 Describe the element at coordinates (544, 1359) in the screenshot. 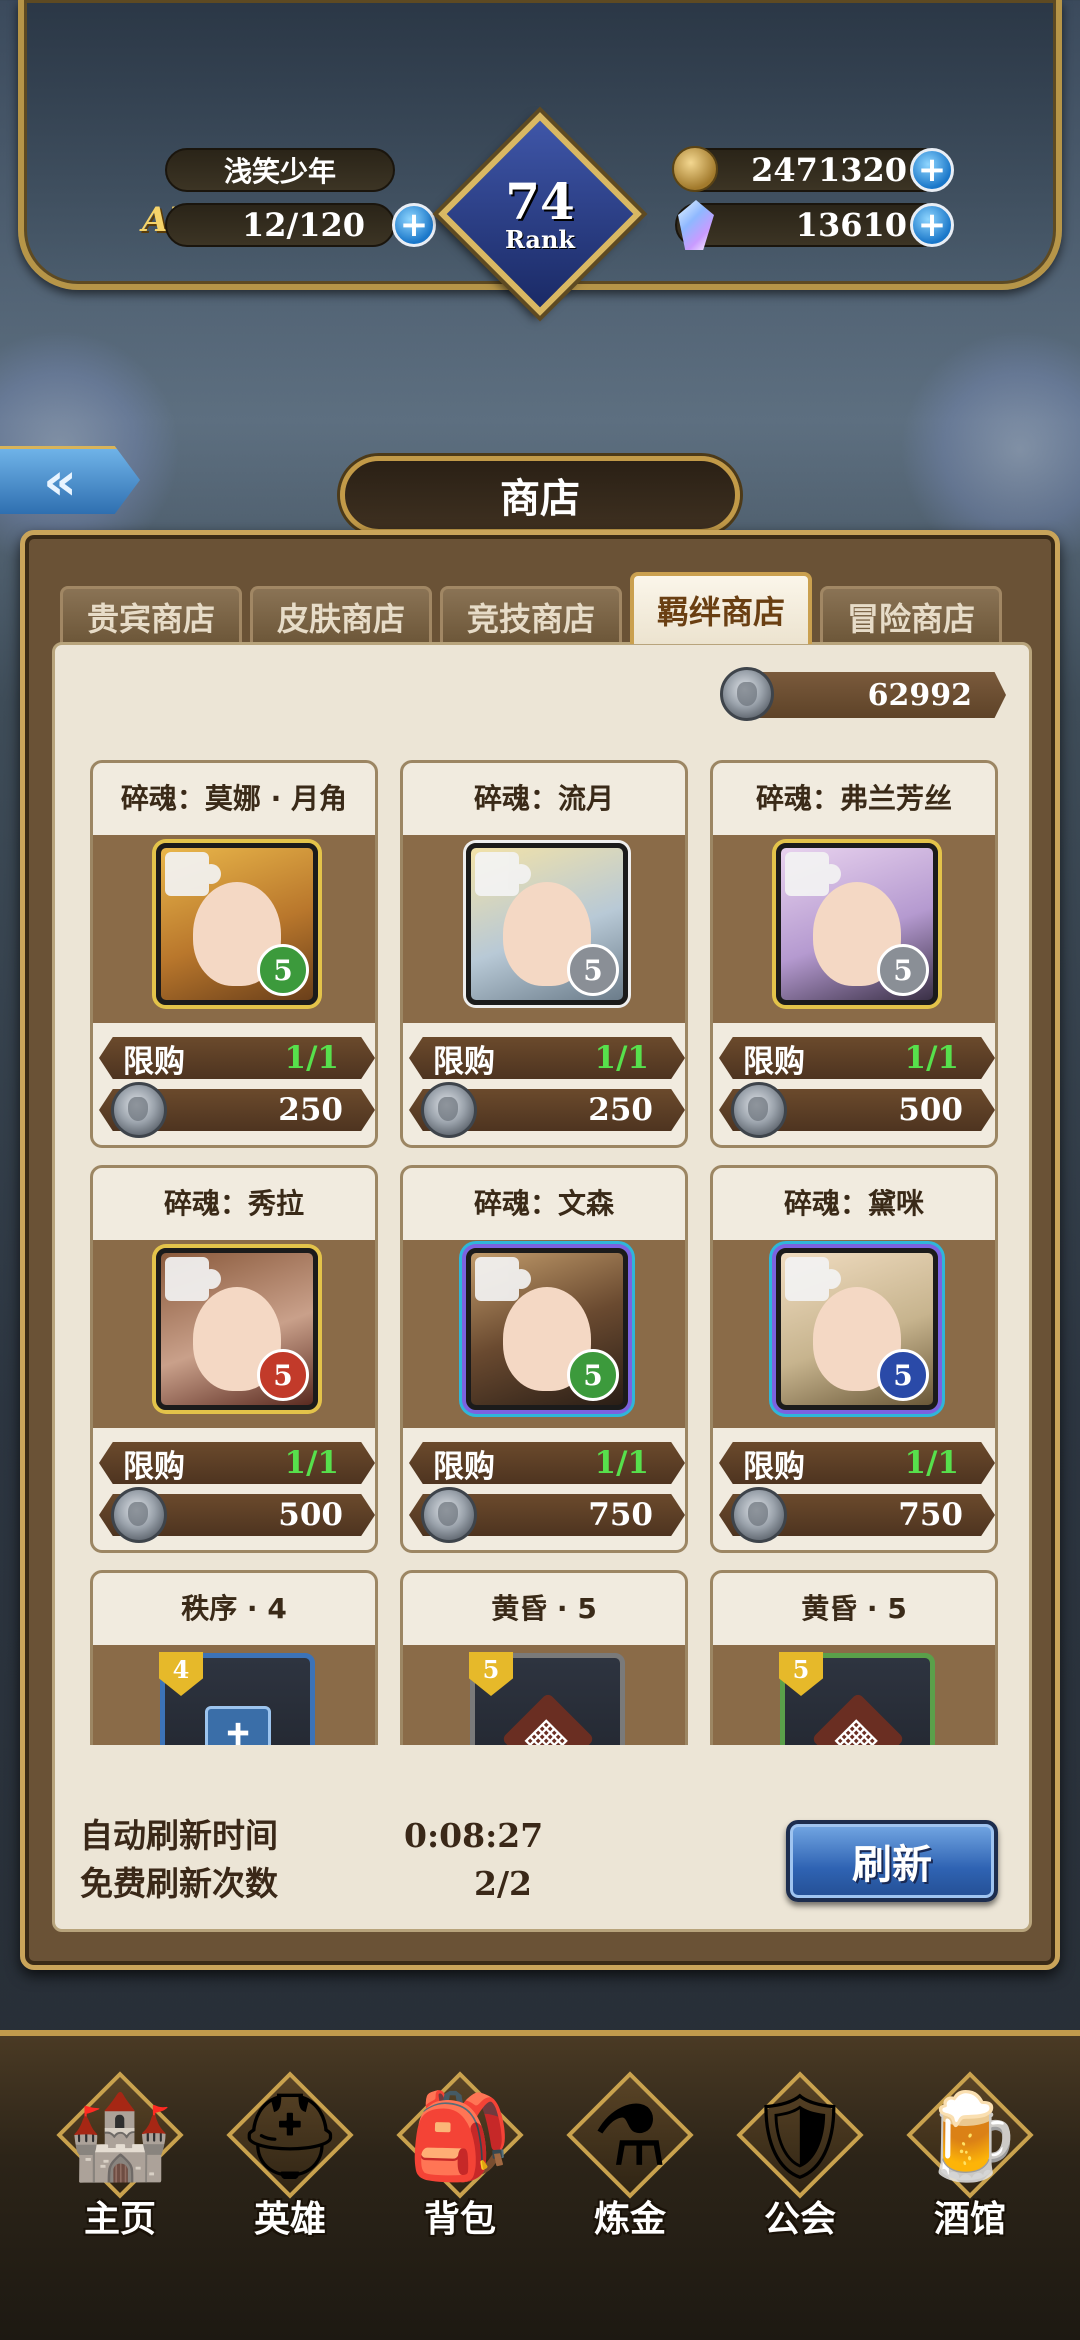

I see `shop-item-card: 碎魂：文森 5 限购 1/1 750` at that location.